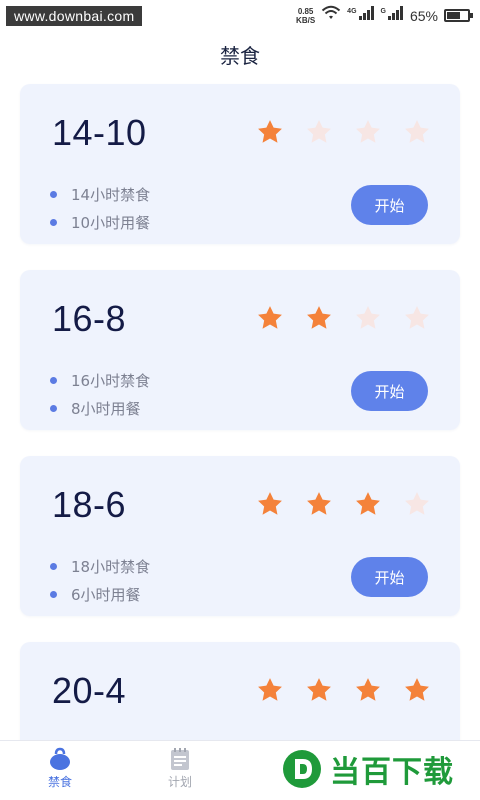 The width and height of the screenshot is (480, 800). I want to click on battery-fill, so click(453, 15).